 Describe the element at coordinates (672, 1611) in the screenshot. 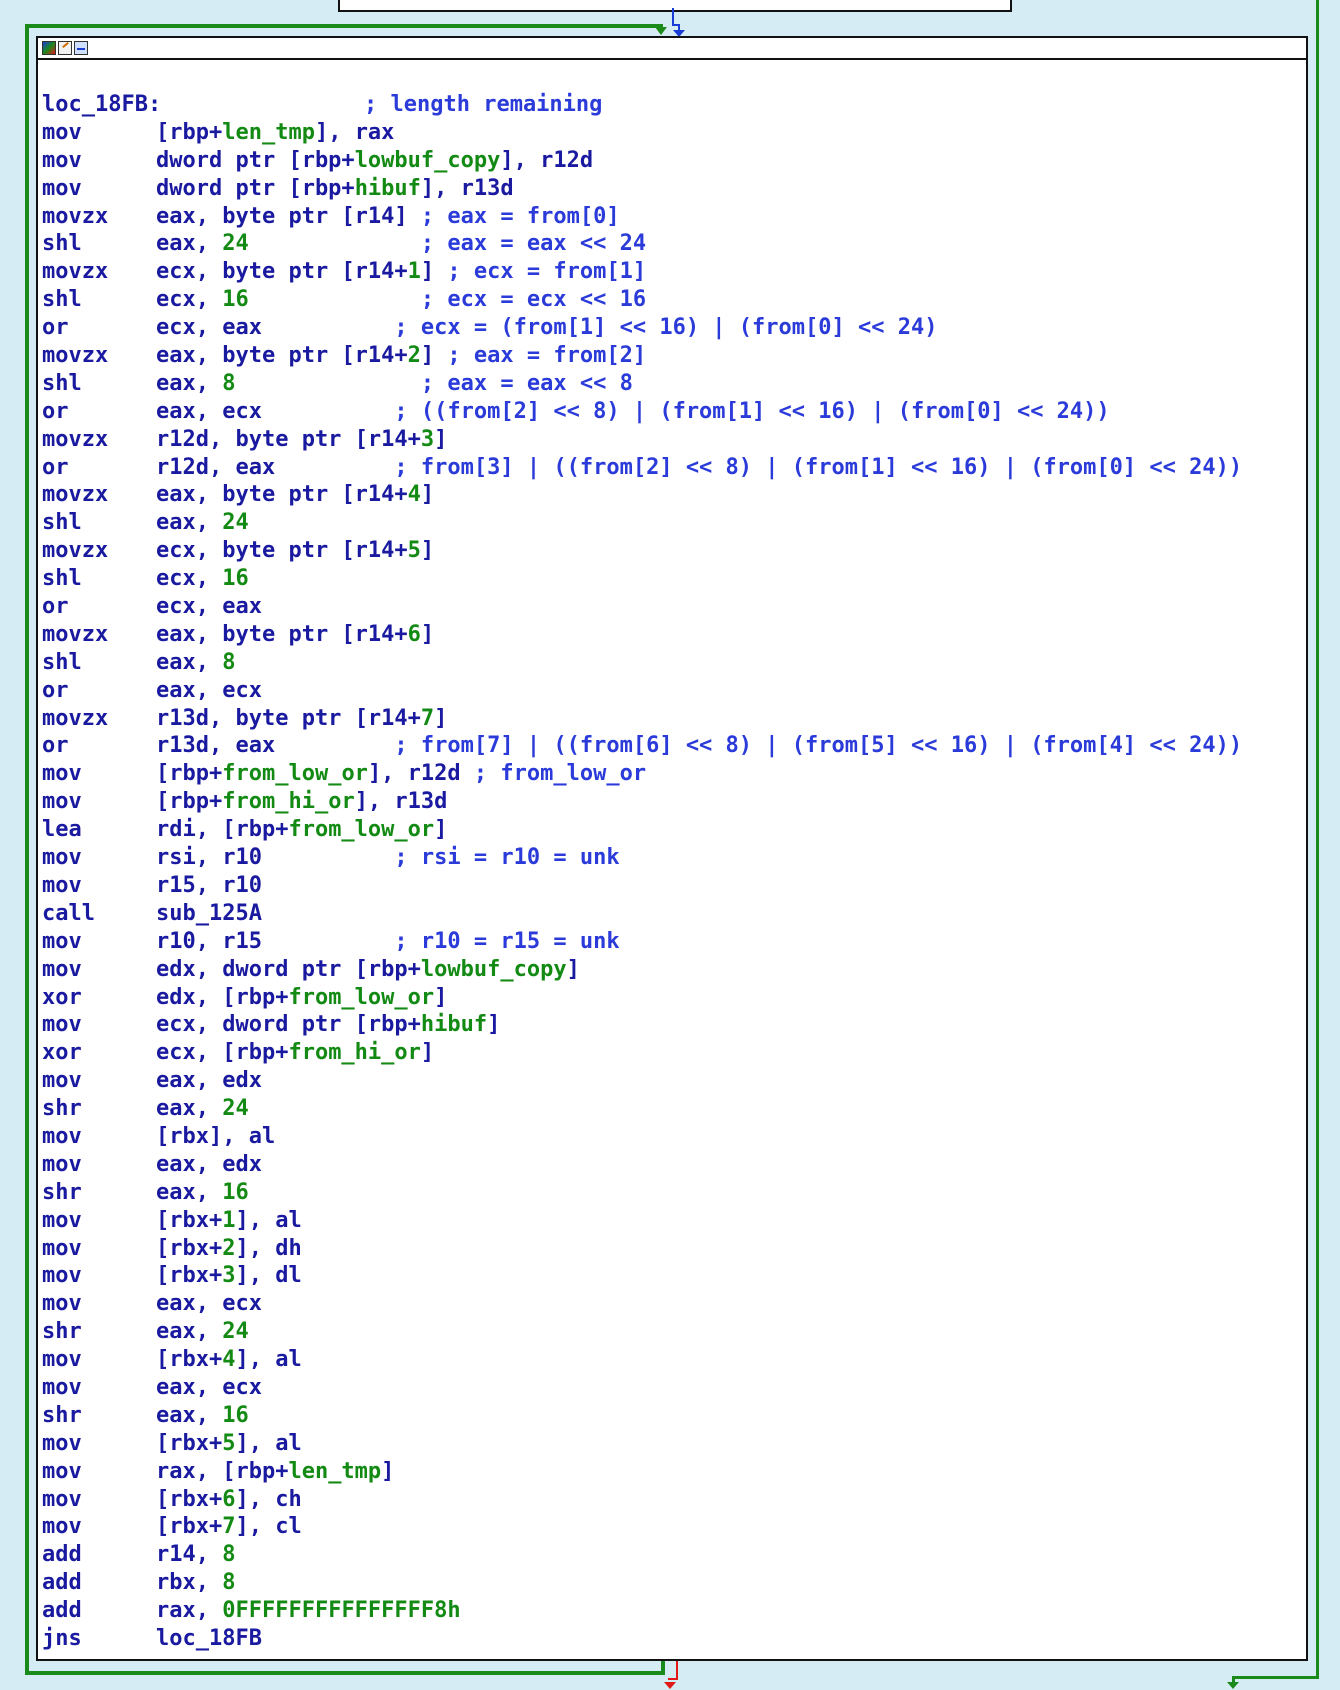

I see `instruction-line: add rax, 0FFFFFFFFFFFFFFF8h` at that location.